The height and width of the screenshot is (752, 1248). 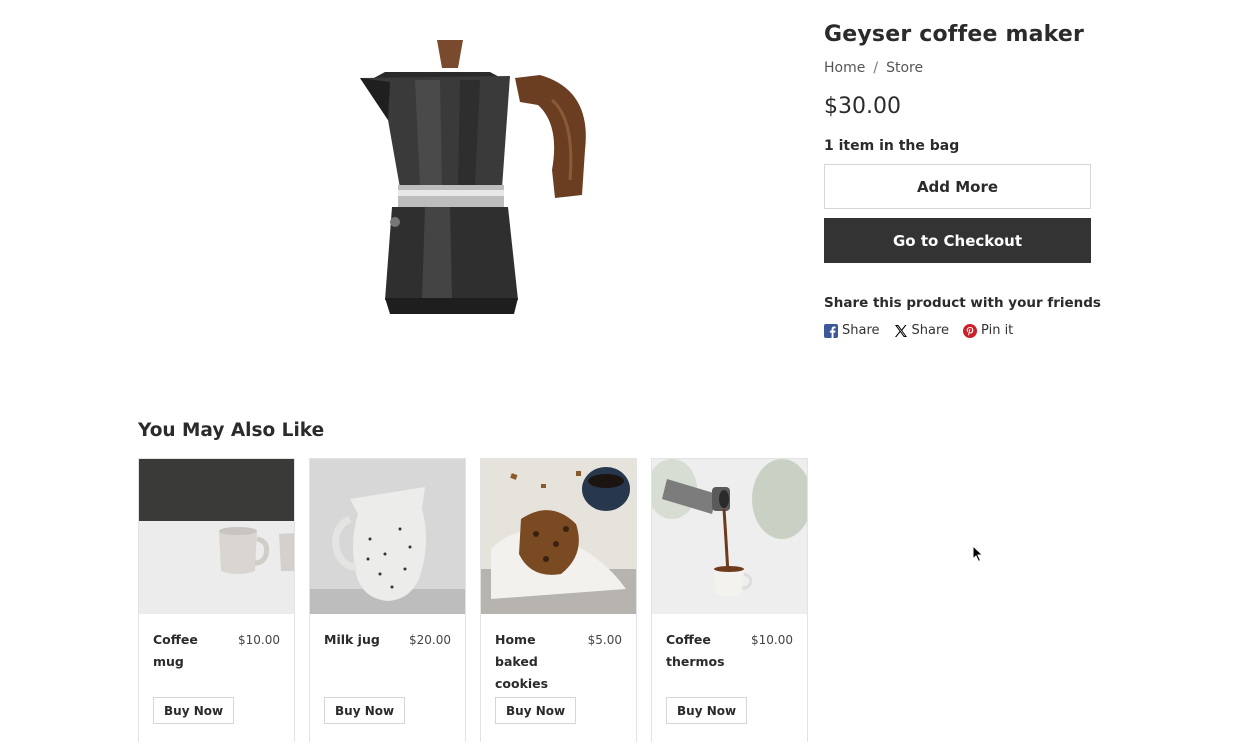 What do you see at coordinates (900, 330) in the screenshot?
I see `x-icon` at bounding box center [900, 330].